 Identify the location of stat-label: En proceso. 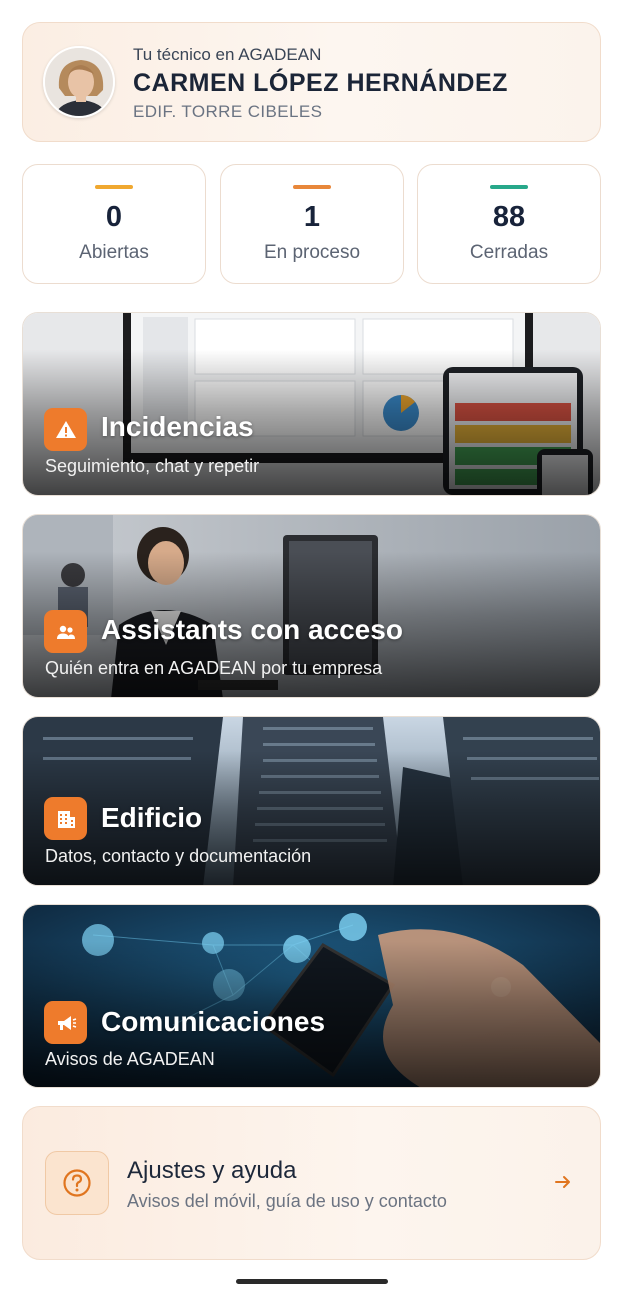
(312, 252).